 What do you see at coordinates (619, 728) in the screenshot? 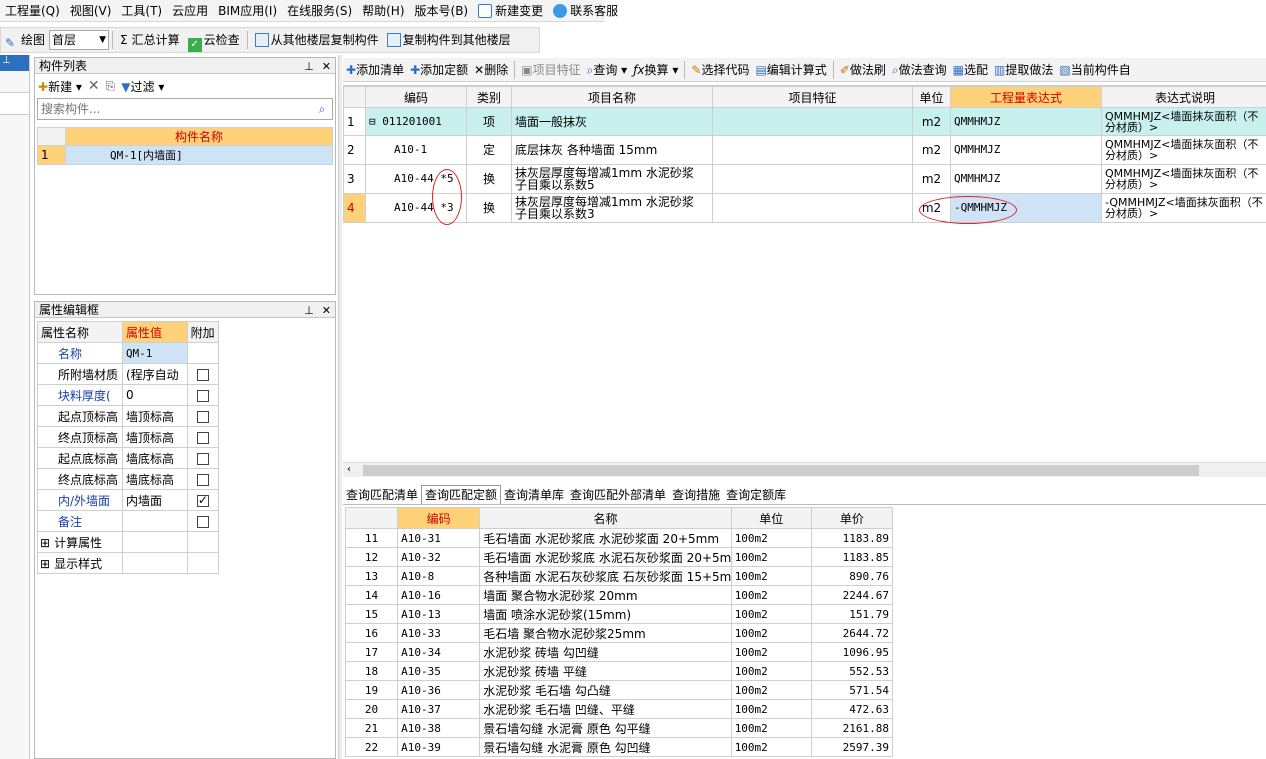
I see `table-row: 21 A10-38 景石墙勾缝 水泥膏 原色 勾平缝 100m2 2161.88` at bounding box center [619, 728].